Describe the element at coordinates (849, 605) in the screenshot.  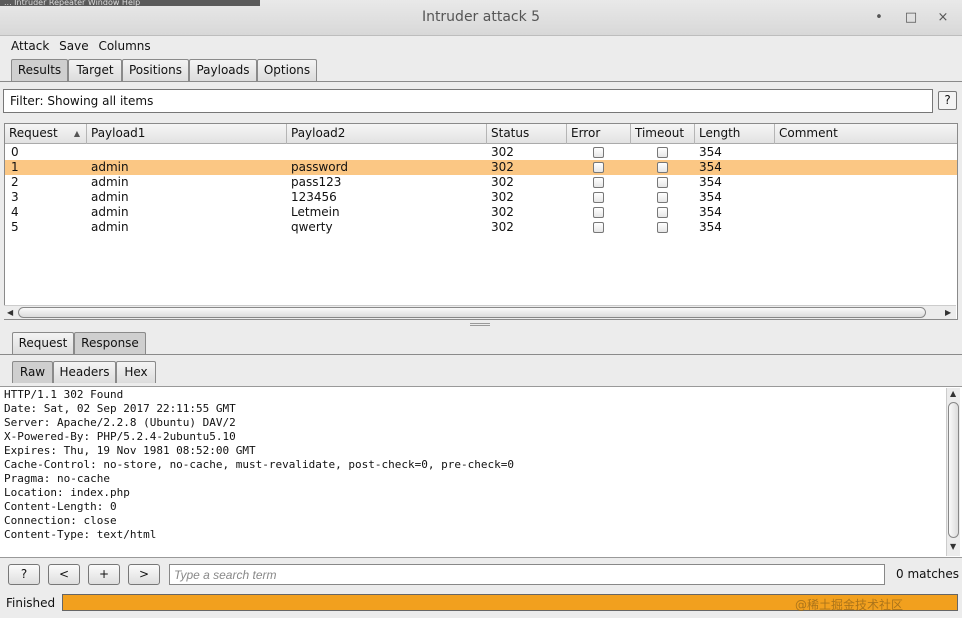
I see `watermark: @稀土掘金技术社区` at that location.